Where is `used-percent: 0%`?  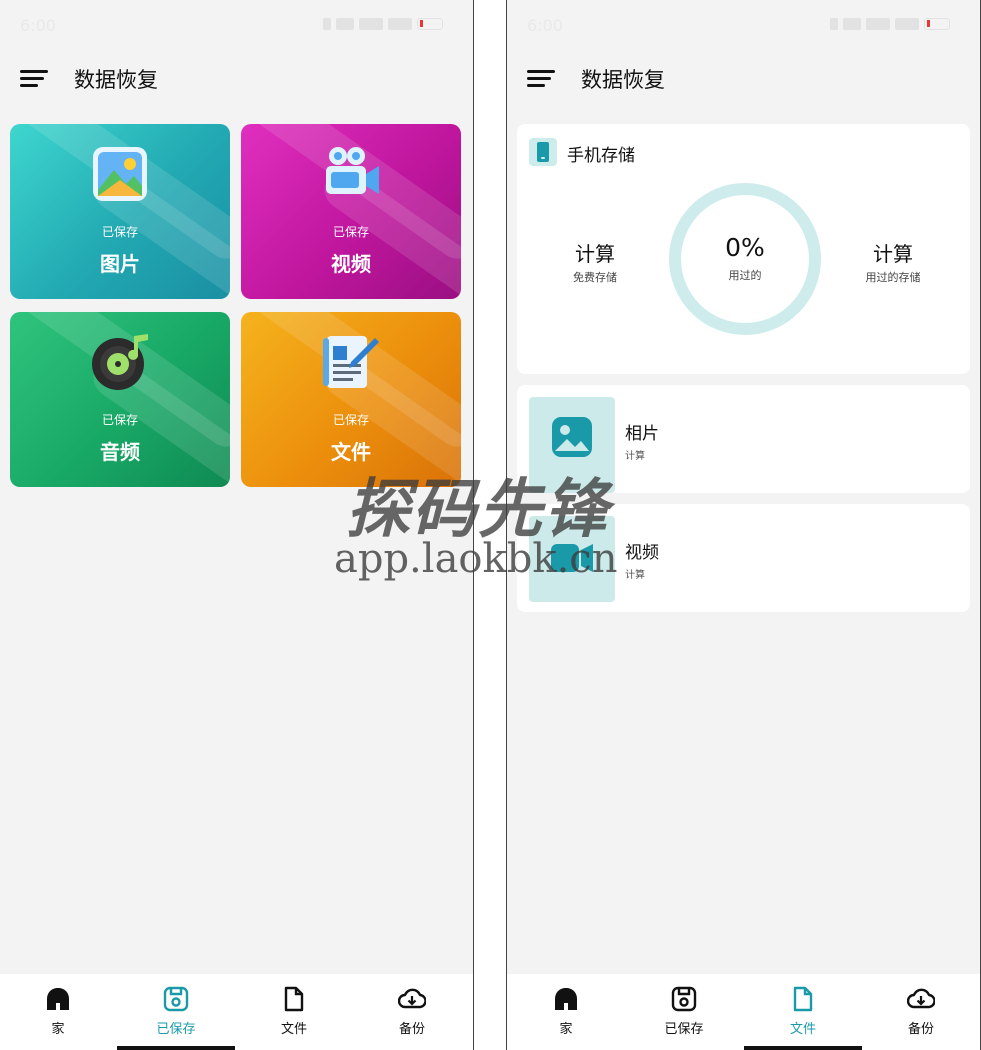
used-percent: 0% is located at coordinates (745, 247).